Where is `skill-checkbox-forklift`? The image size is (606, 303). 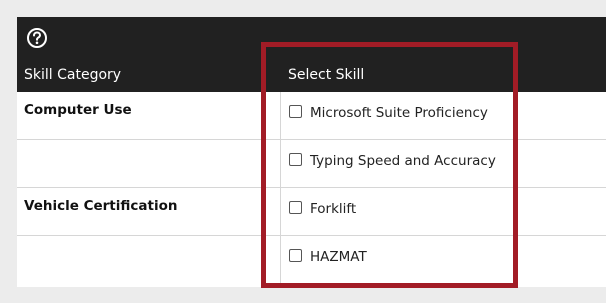
skill-checkbox-forklift is located at coordinates (295, 207).